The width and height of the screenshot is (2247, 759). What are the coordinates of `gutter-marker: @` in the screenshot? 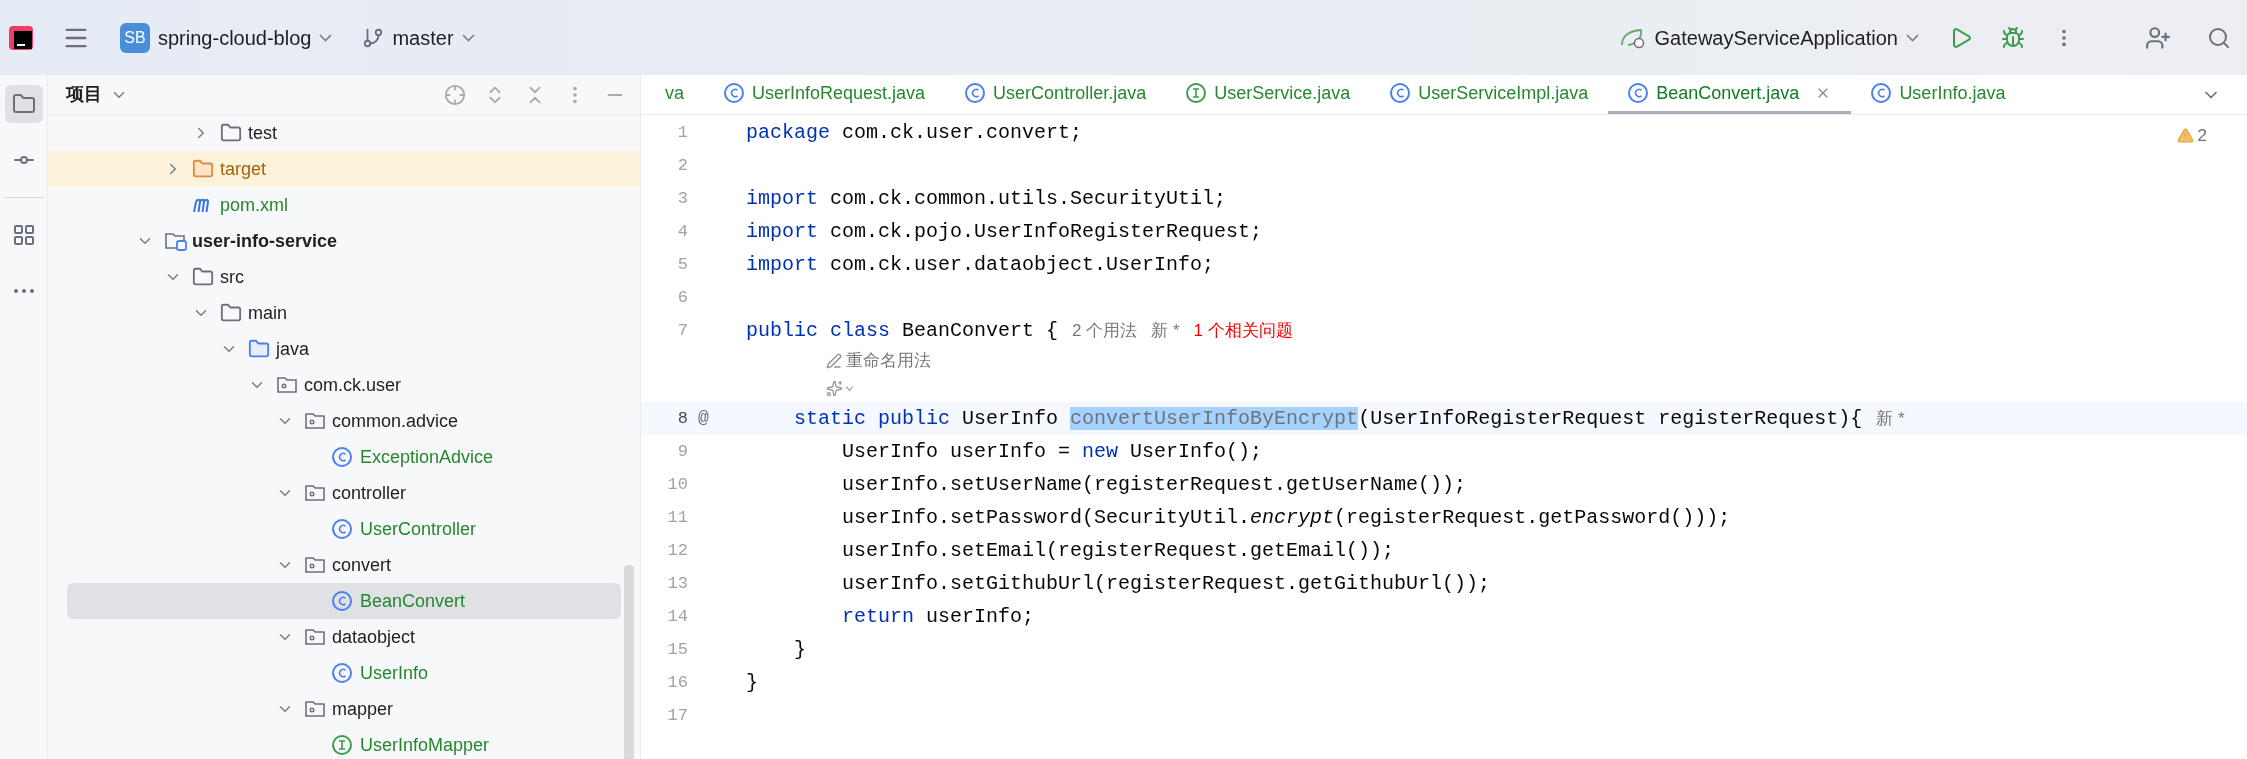 It's located at (703, 418).